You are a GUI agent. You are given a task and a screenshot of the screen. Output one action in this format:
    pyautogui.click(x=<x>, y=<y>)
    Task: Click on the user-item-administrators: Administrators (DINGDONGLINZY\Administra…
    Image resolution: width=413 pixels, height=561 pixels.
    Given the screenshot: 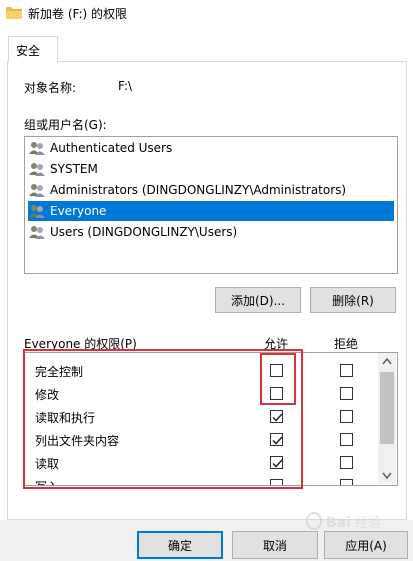 What is the action you would take?
    pyautogui.click(x=211, y=190)
    